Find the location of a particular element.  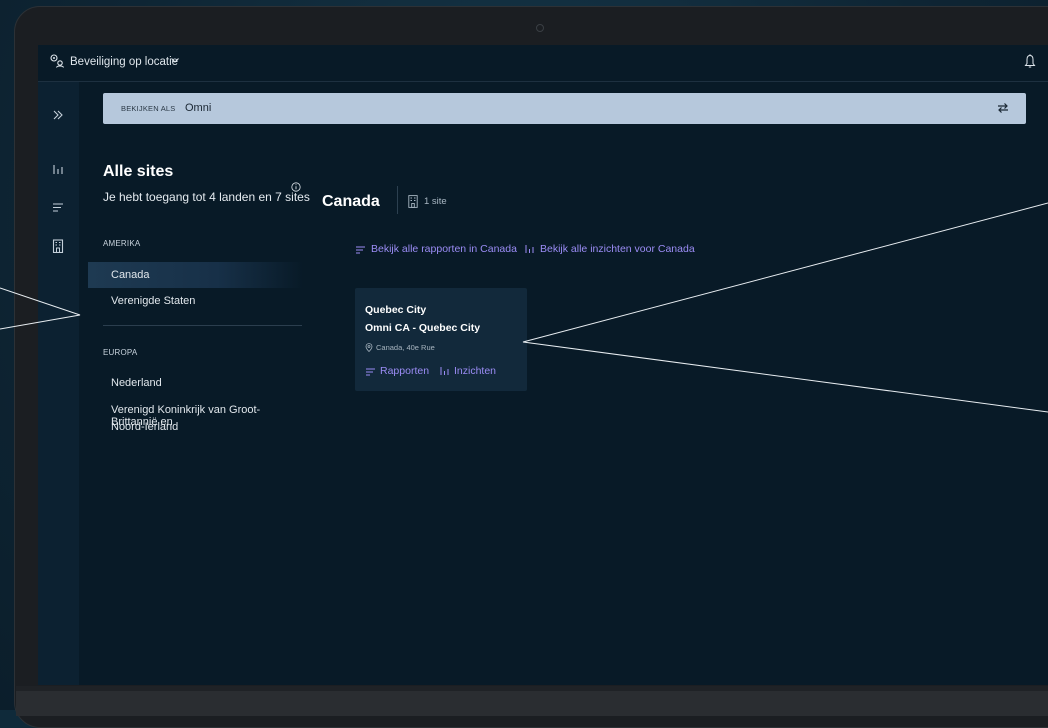

country-item-united-states: Verenigde Staten is located at coordinates (195, 301).